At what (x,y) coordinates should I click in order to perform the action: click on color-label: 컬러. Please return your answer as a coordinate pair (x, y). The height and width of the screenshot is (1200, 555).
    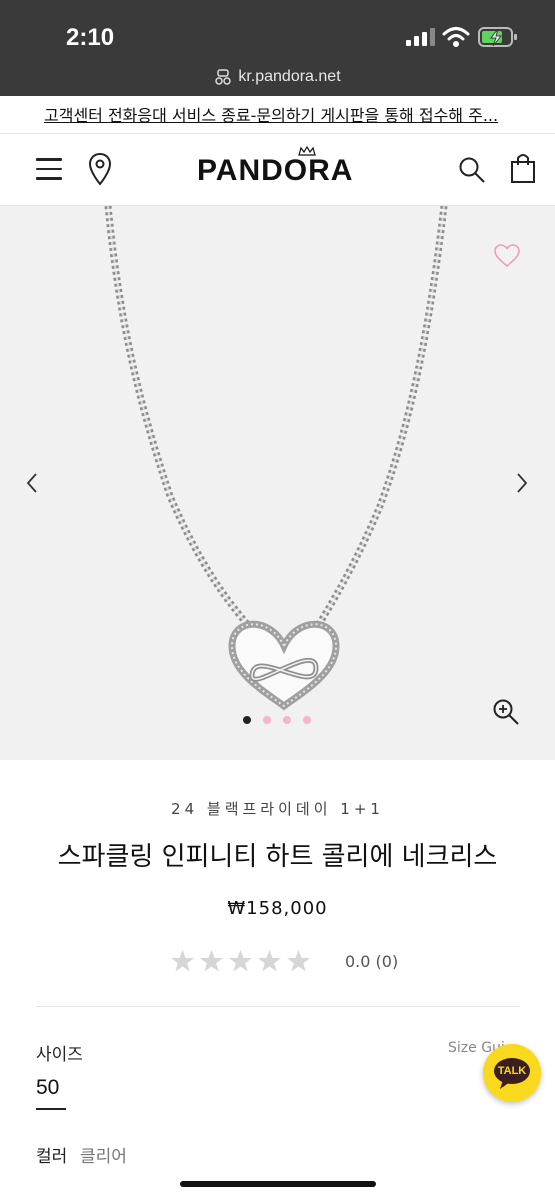
    Looking at the image, I should click on (52, 1157).